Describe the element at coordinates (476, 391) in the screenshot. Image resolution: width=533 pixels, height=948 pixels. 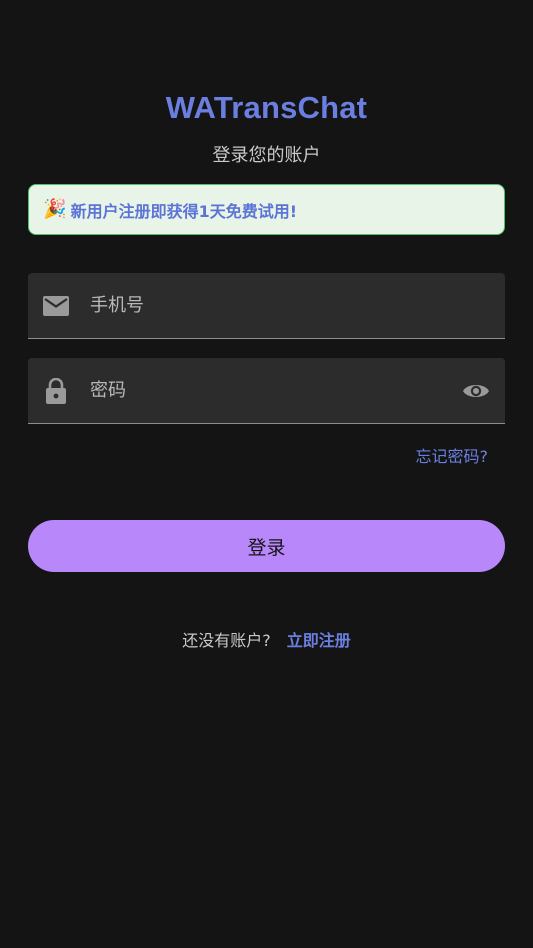
I see `eye-icon` at that location.